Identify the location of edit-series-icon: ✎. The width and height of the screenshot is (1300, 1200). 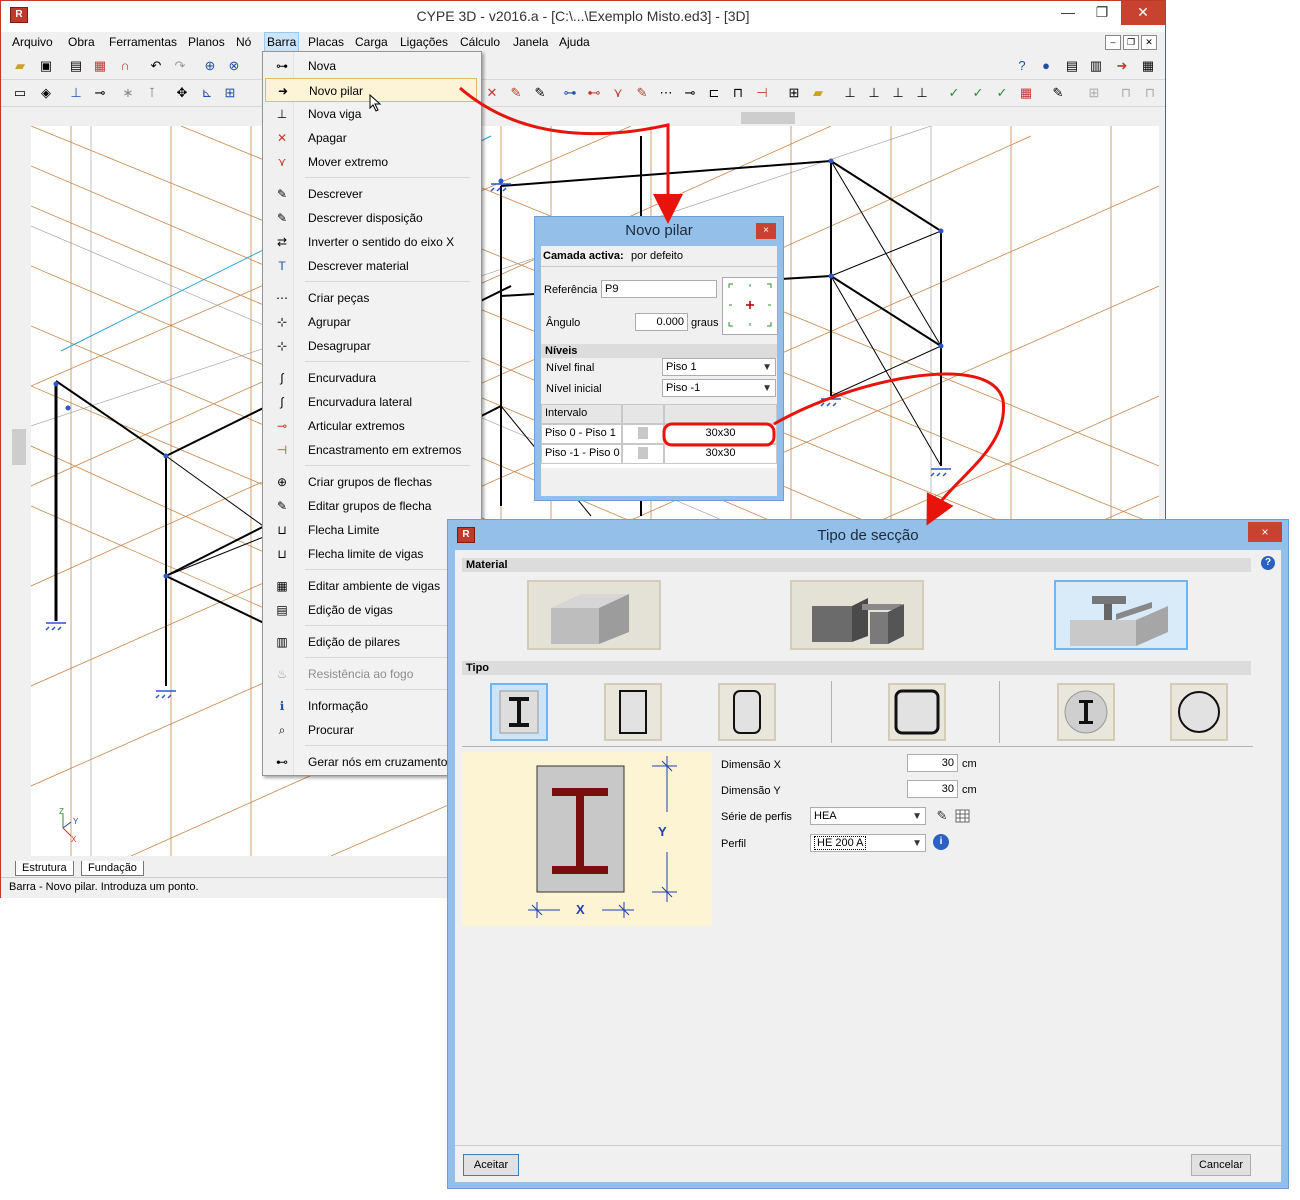
(942, 816).